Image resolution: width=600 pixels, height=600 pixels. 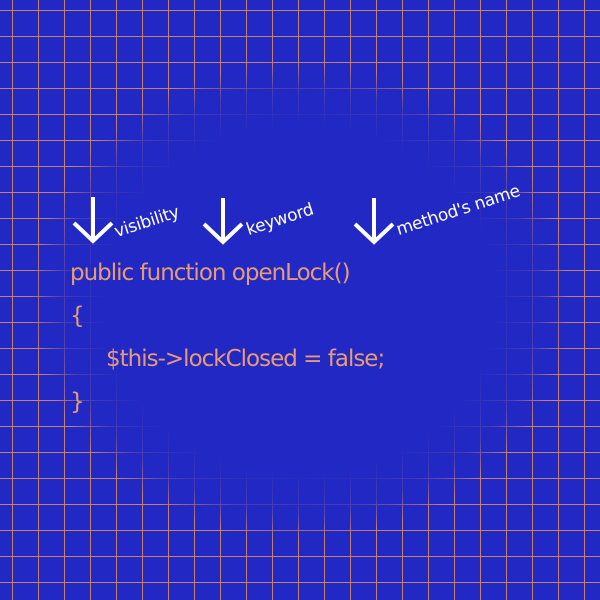 I want to click on annotation-label-visibility: visibility, so click(x=146, y=222).